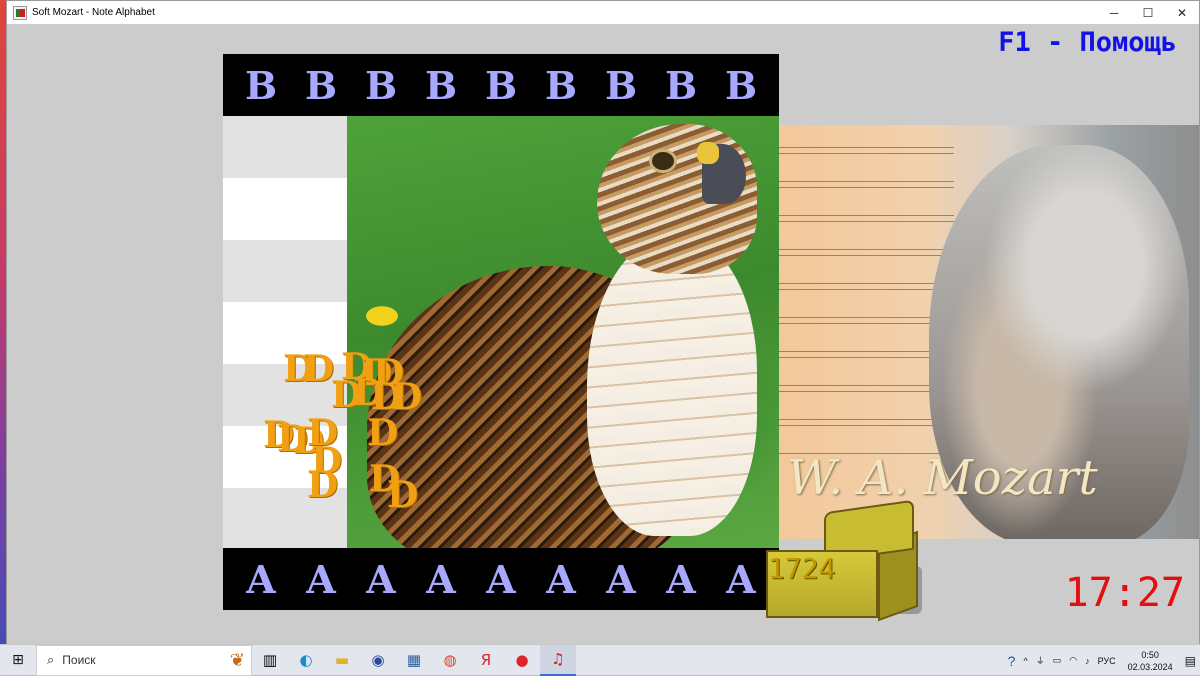 The width and height of the screenshot is (1200, 676). I want to click on title-bar: Soft Mozart - Note Alphabet ─ ☐ ✕, so click(603, 12).